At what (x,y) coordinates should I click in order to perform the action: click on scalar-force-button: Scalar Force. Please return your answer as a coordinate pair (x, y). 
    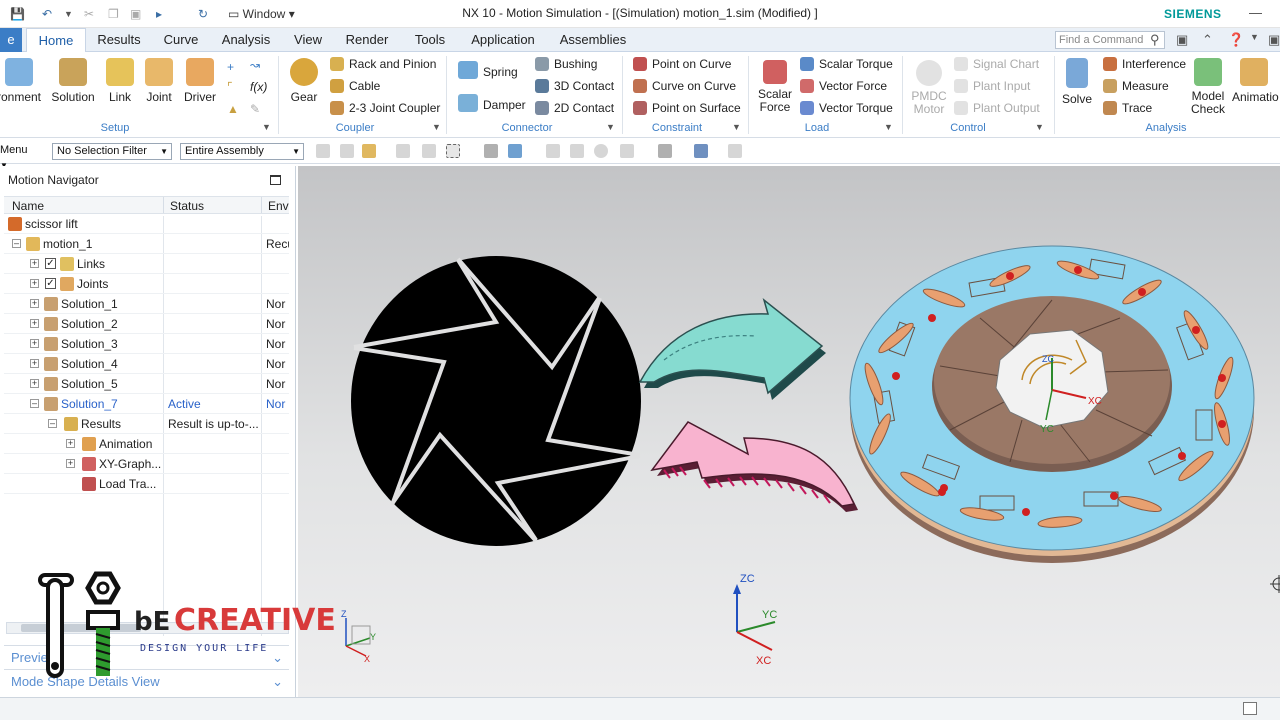
    Looking at the image, I should click on (775, 87).